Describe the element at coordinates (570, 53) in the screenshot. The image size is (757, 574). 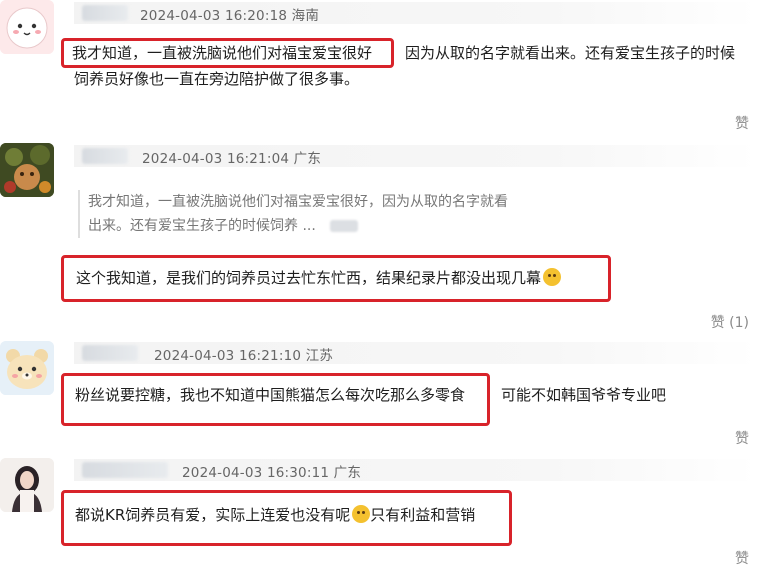
I see `comment-text: 因为从取的名字就看出来。还有爱宝生孩子的时候` at that location.